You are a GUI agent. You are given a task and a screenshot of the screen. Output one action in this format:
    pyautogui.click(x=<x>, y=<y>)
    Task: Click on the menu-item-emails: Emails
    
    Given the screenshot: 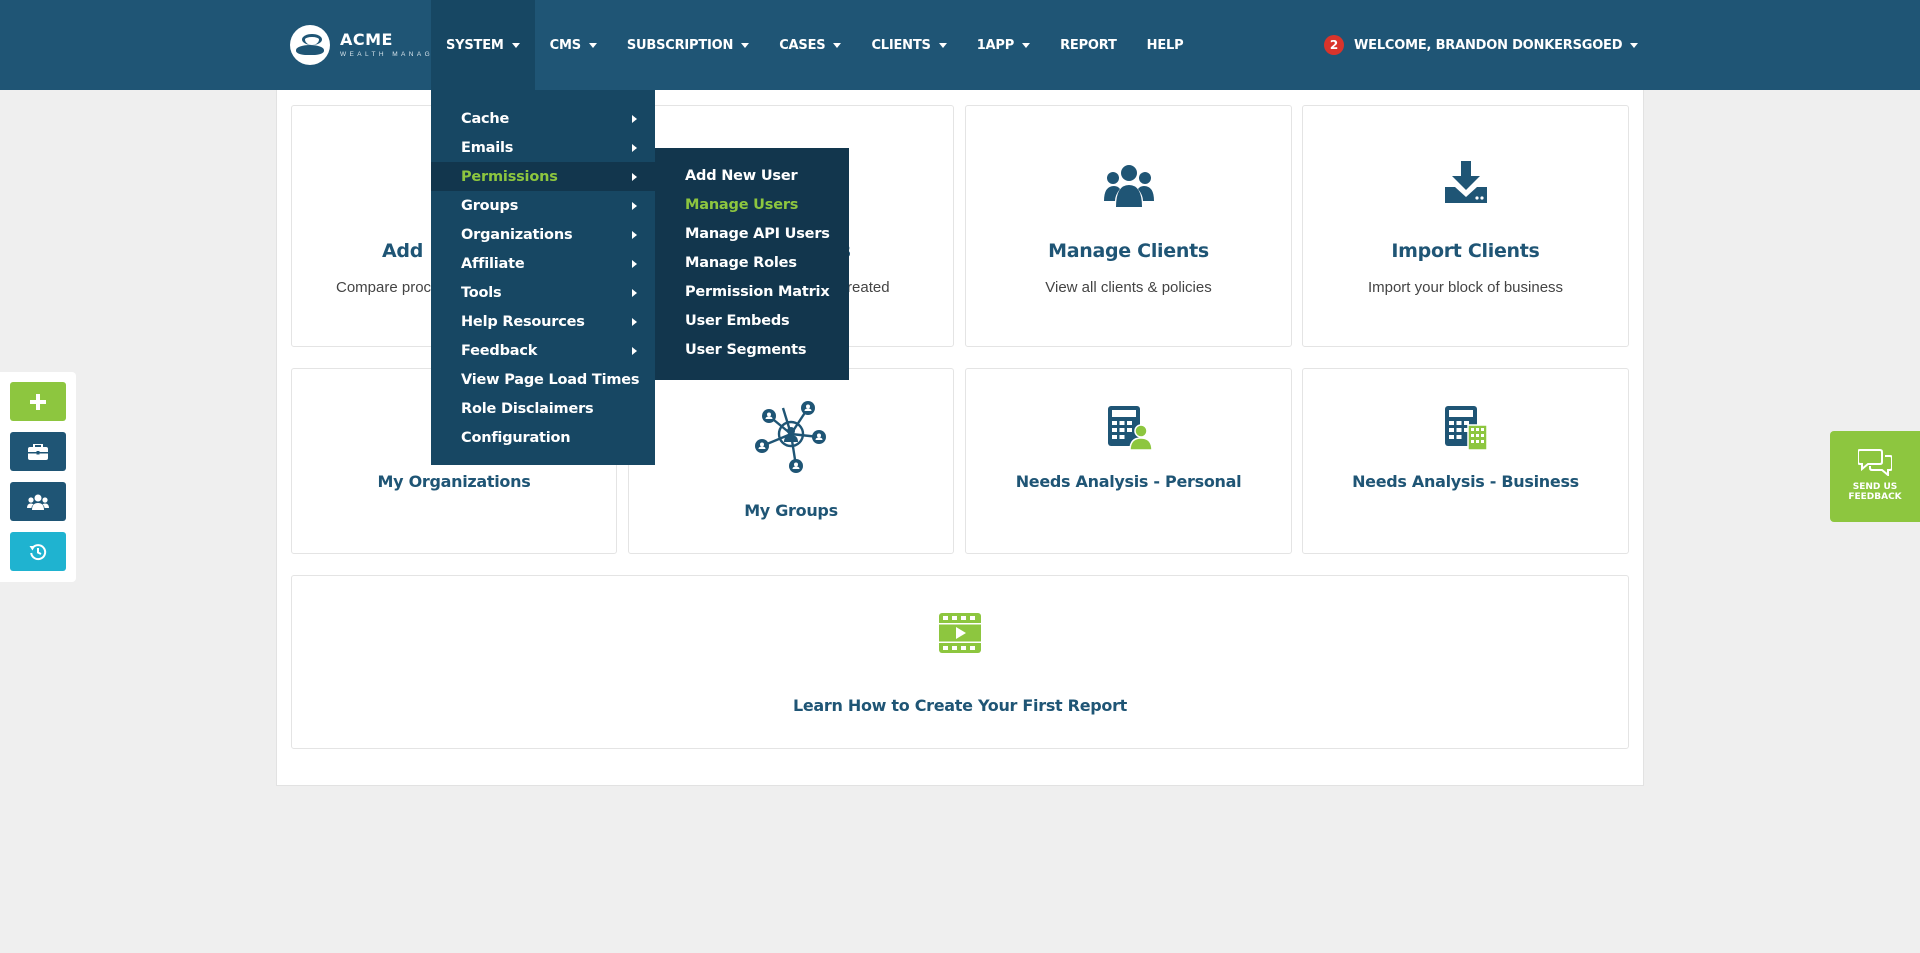 What is the action you would take?
    pyautogui.click(x=543, y=147)
    